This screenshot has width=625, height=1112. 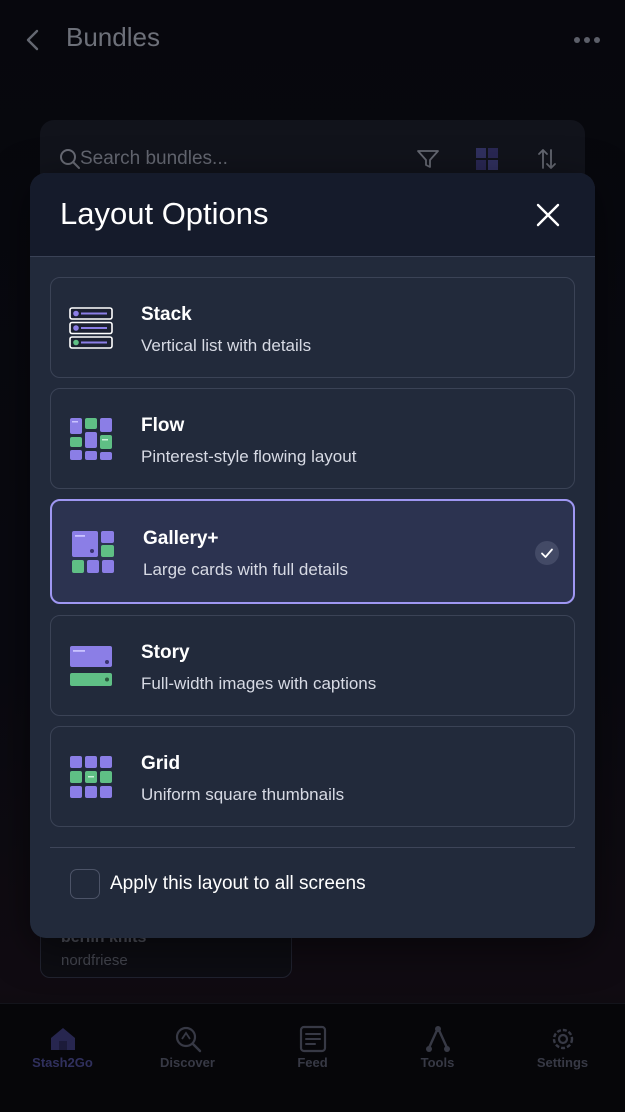 I want to click on apply-all-label: Apply this layout to all screens, so click(x=238, y=884).